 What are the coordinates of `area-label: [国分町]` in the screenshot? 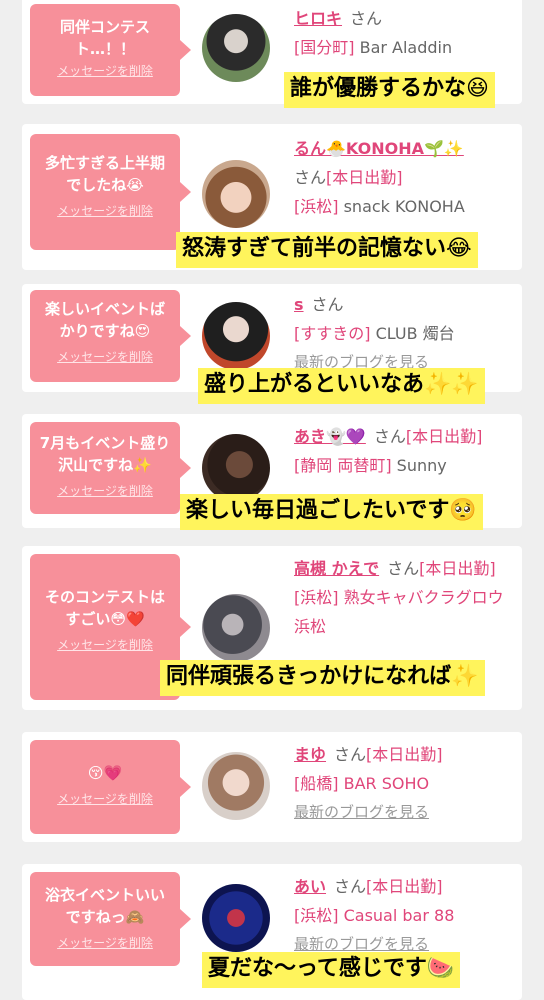 It's located at (324, 47).